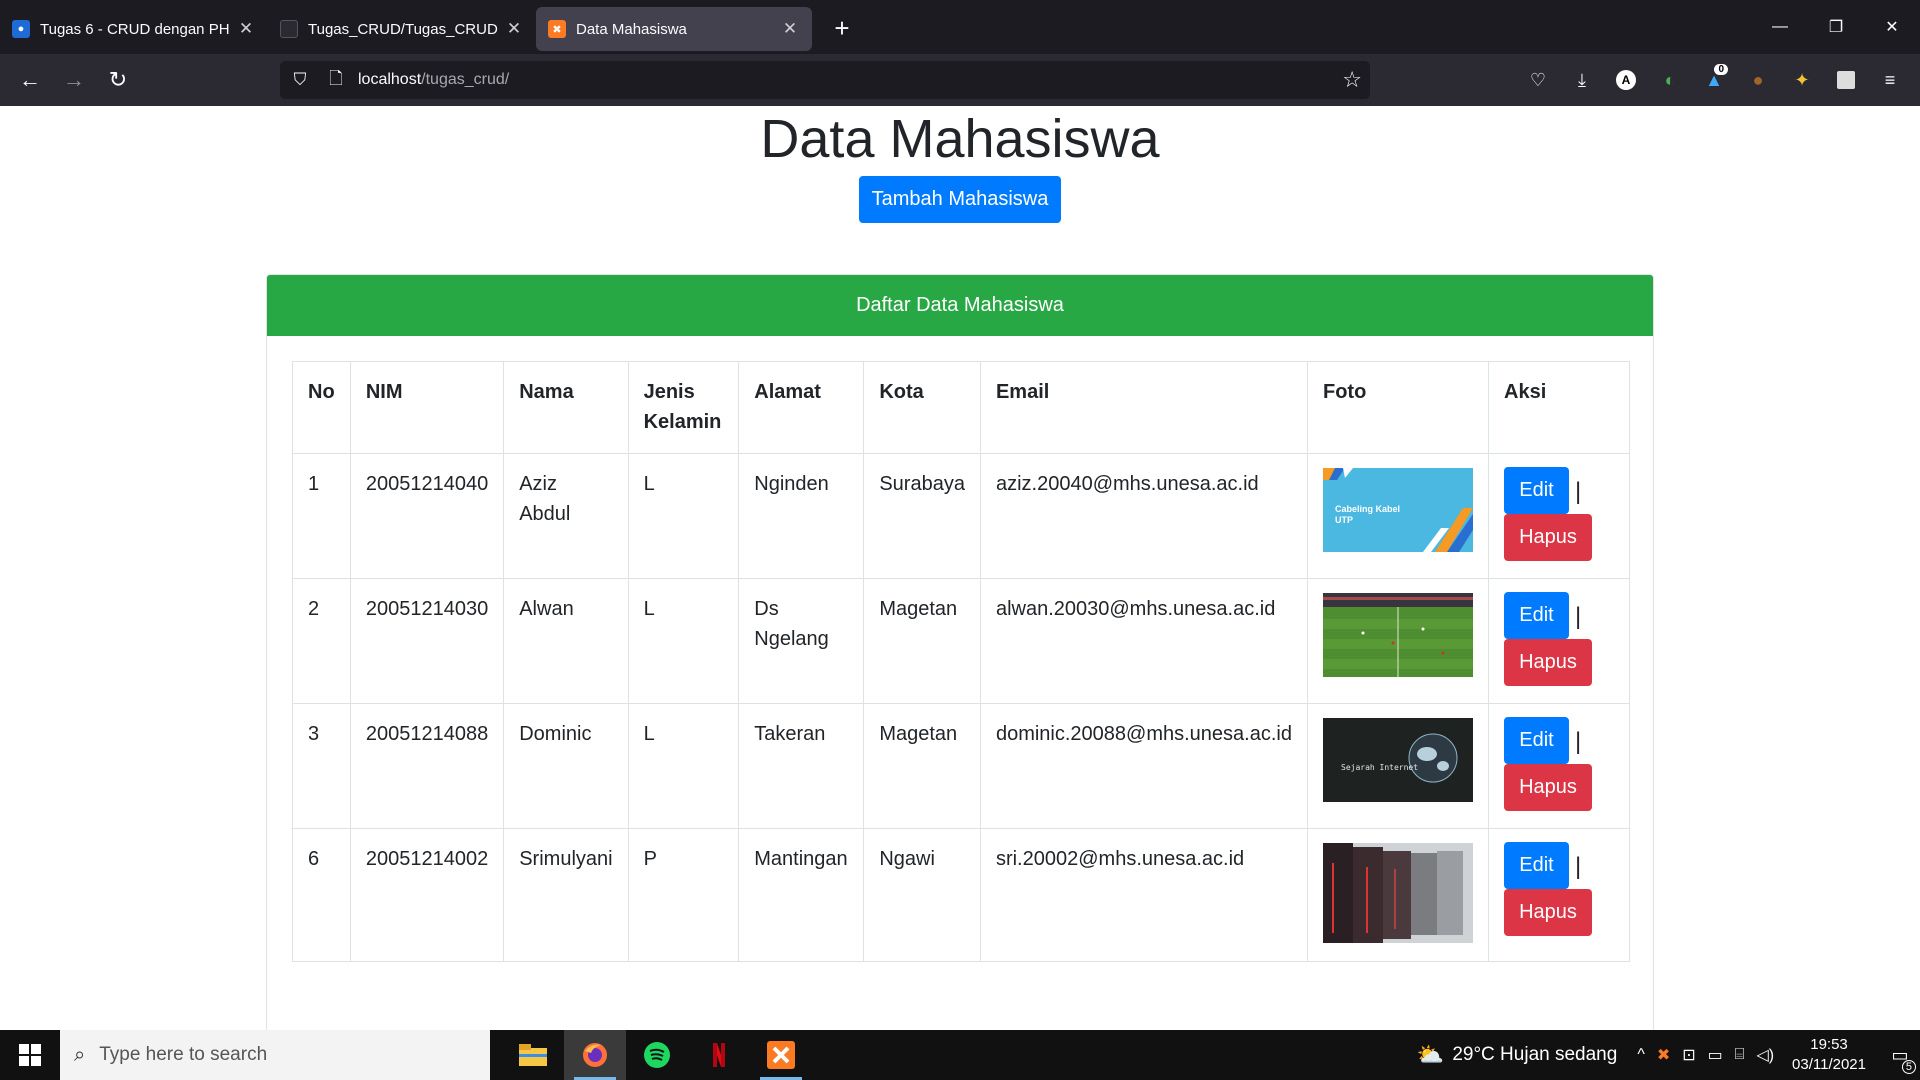  What do you see at coordinates (1829, 1055) in the screenshot?
I see `clock: 19:53 03/11/2021` at bounding box center [1829, 1055].